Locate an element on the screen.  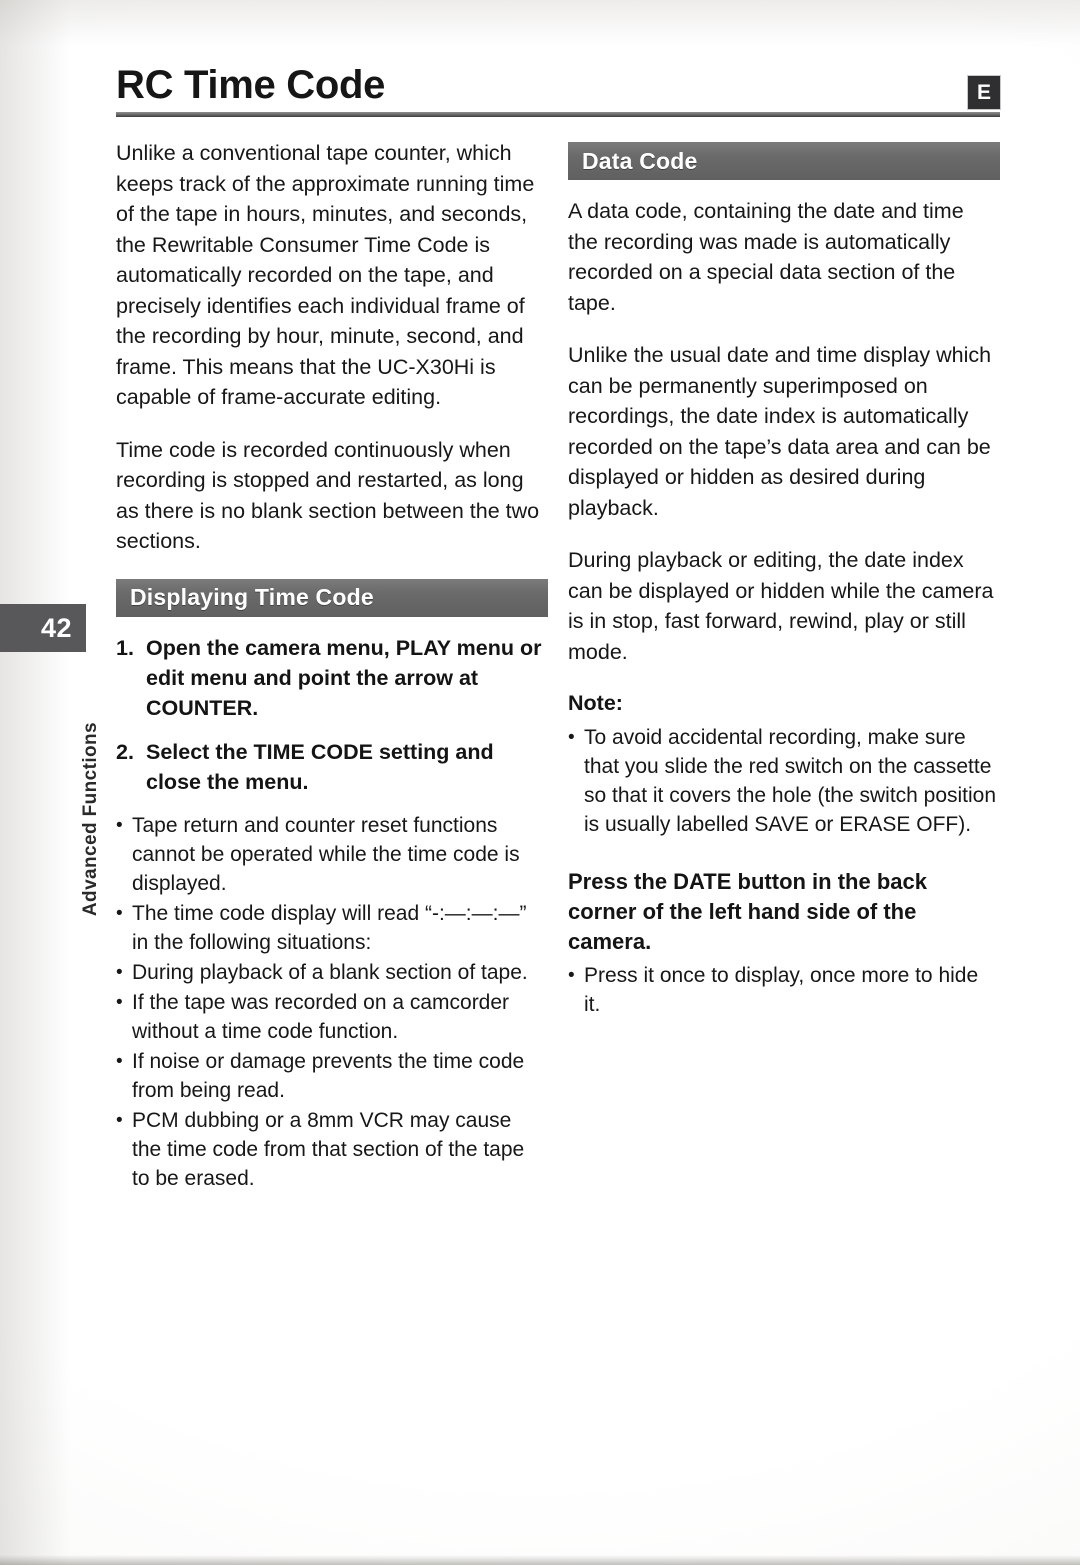
language-badge: E is located at coordinates (984, 92).